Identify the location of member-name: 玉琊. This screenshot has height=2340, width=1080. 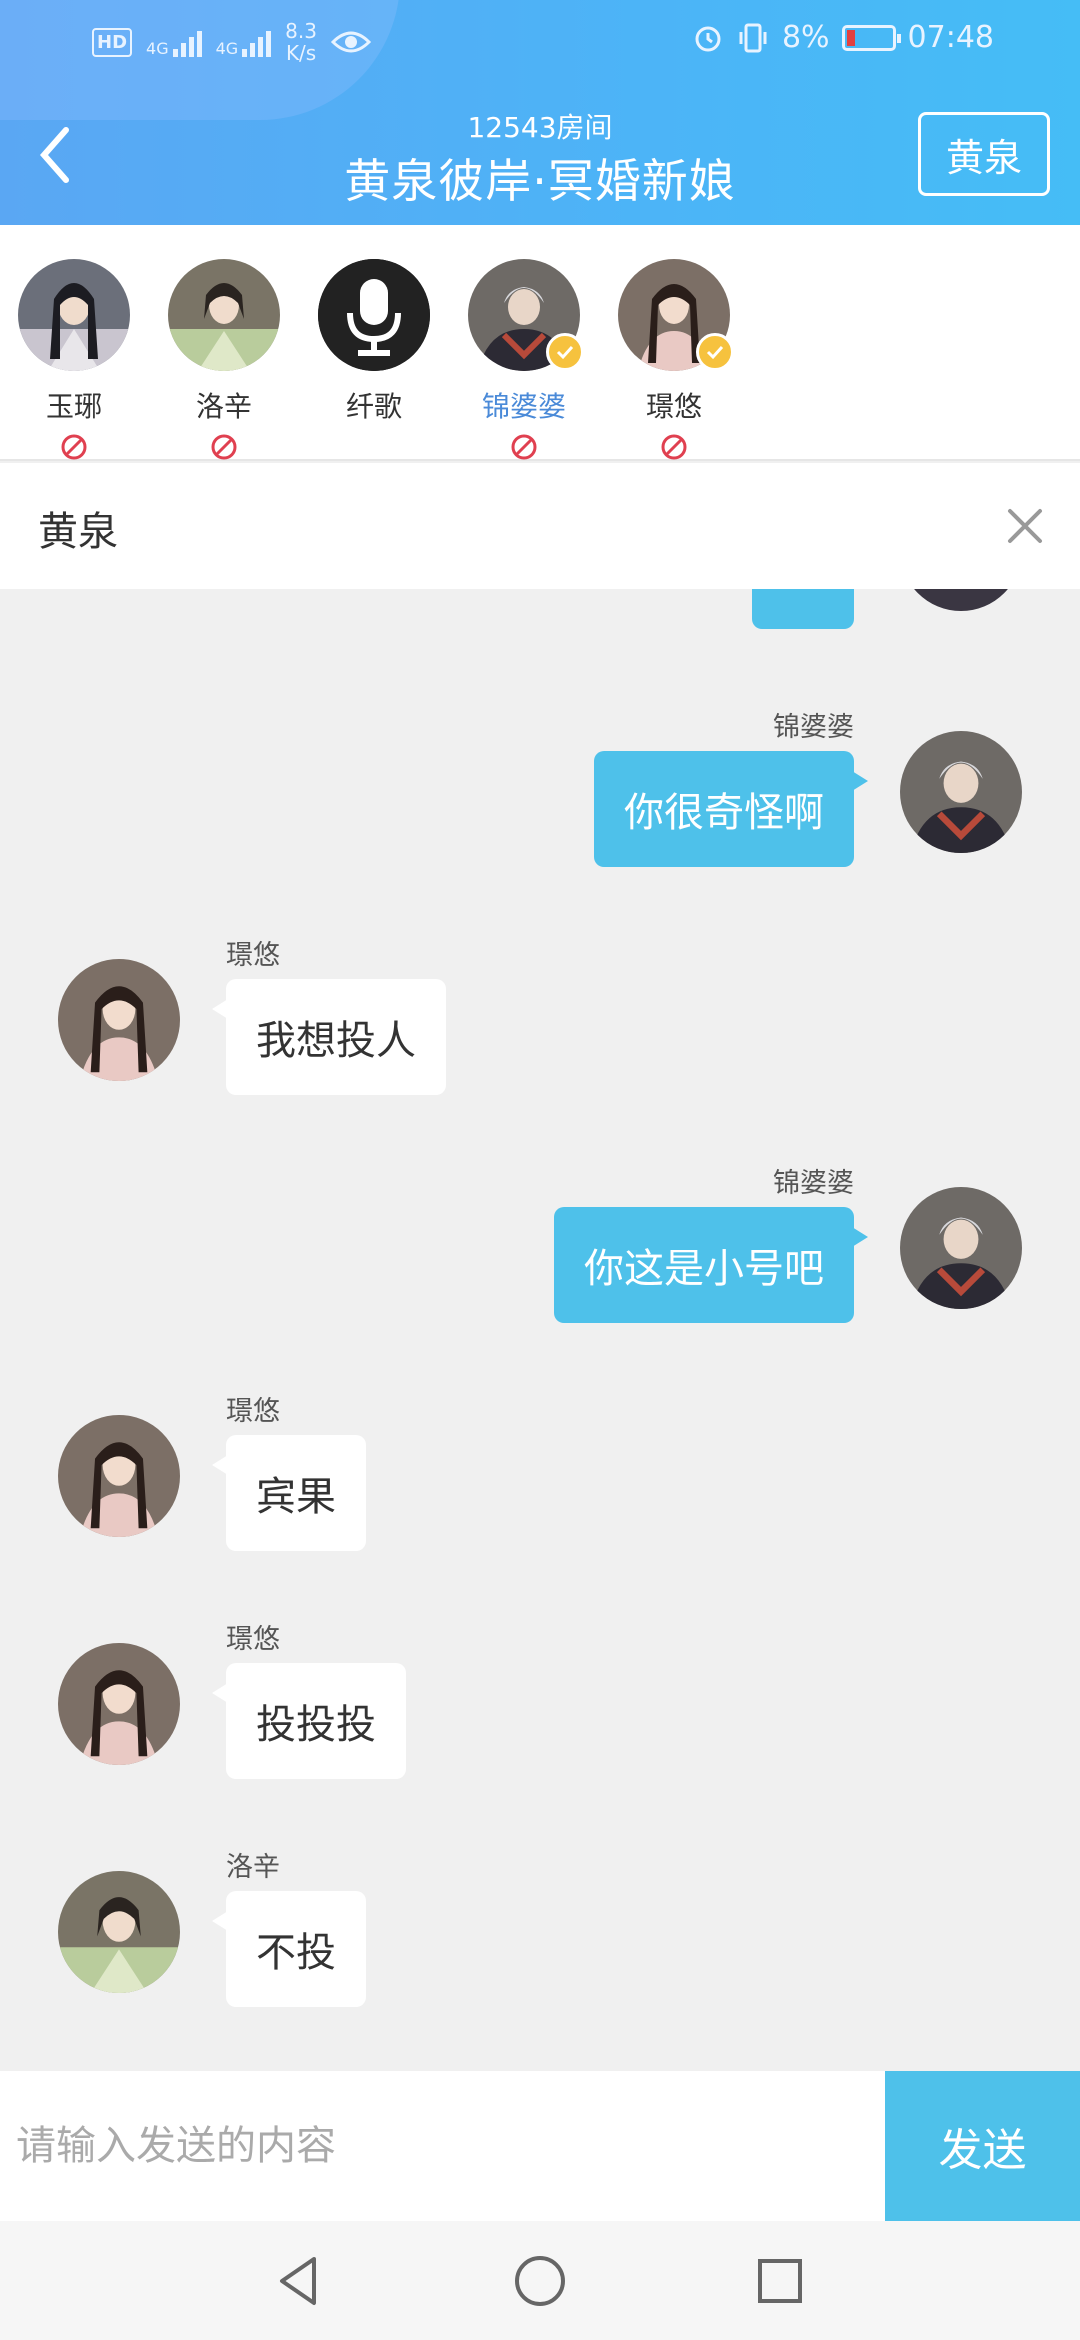
(73, 406).